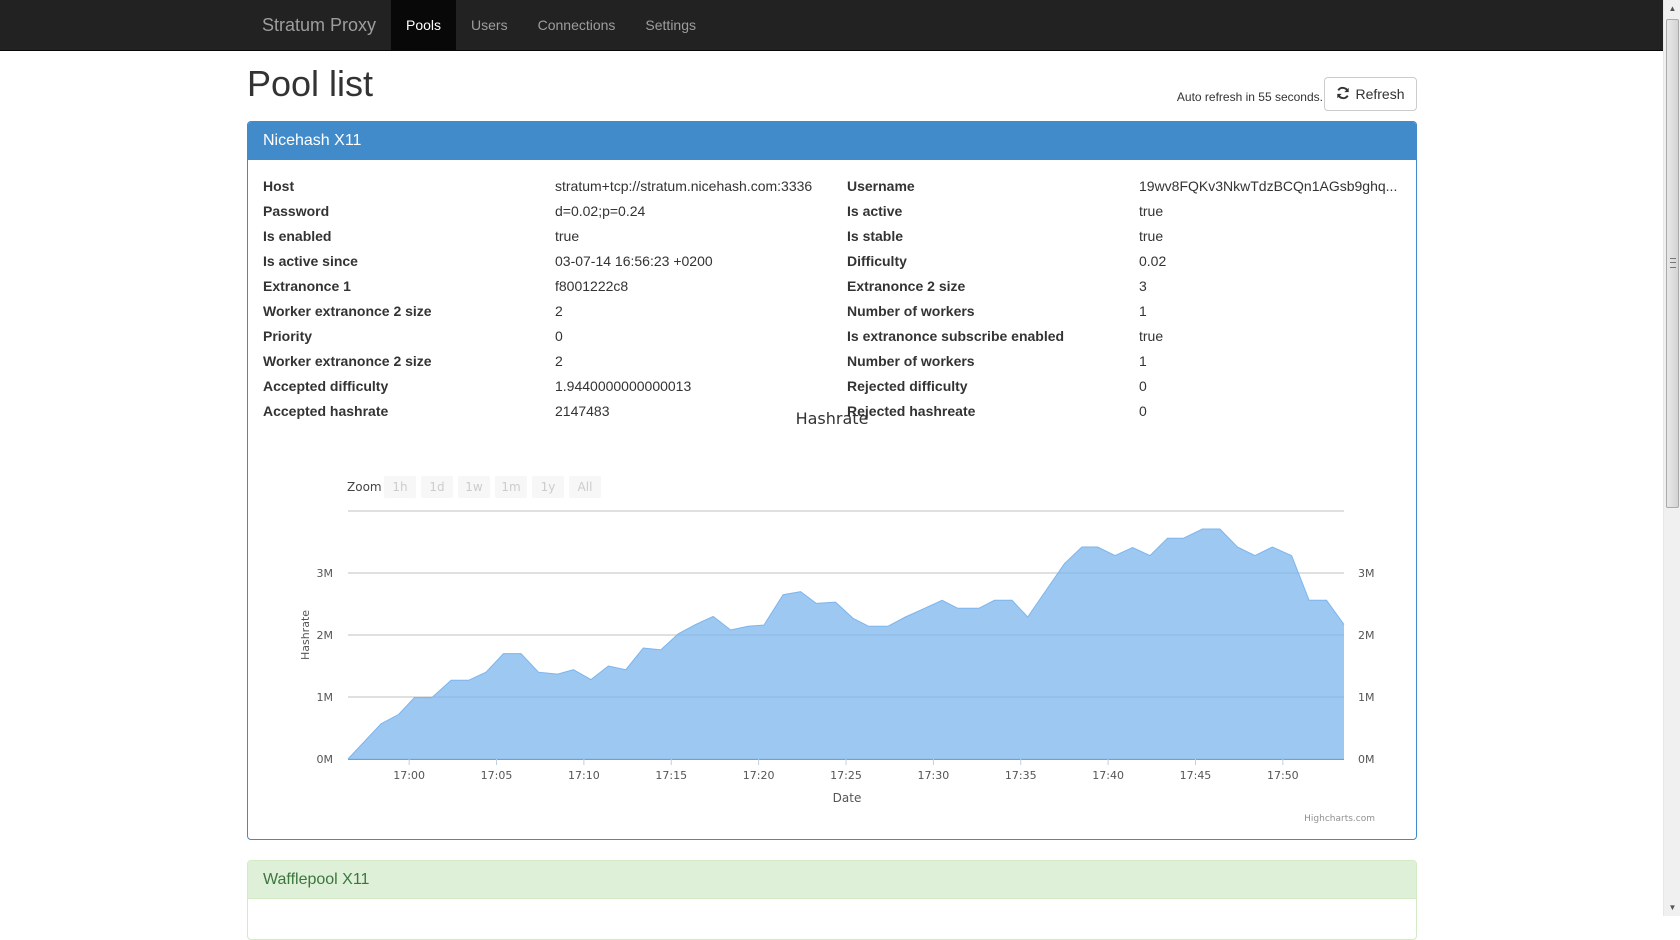  I want to click on refresh-icon, so click(1343, 94).